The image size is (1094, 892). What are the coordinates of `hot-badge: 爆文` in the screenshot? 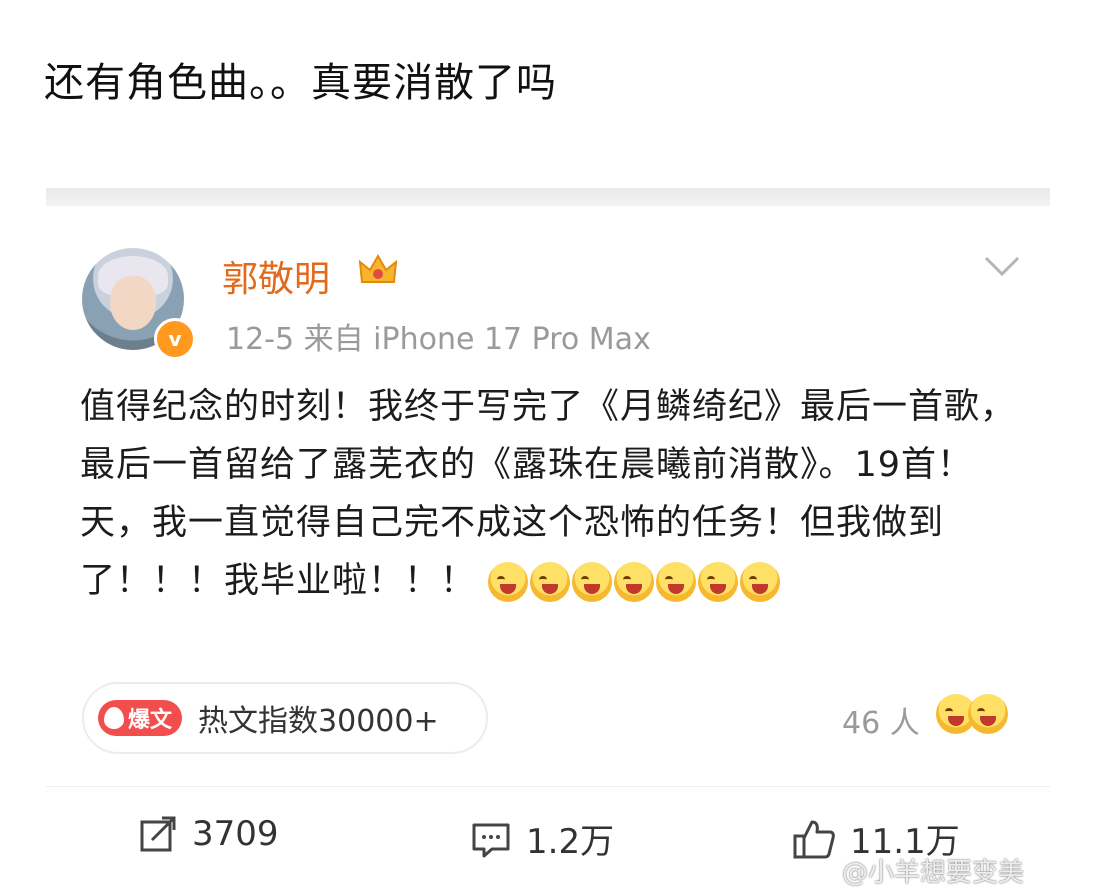 It's located at (140, 718).